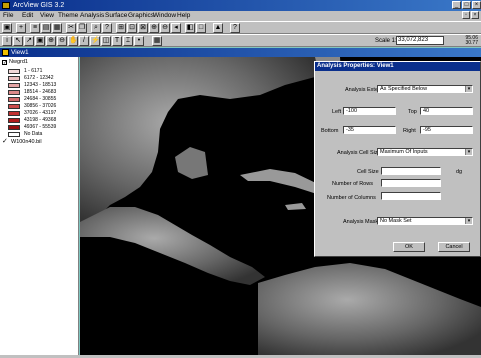 This screenshot has height=358, width=481. Describe the element at coordinates (425, 152) in the screenshot. I see `analysis-cell-size-dropdown: Maximum Of Inputs ▾` at that location.